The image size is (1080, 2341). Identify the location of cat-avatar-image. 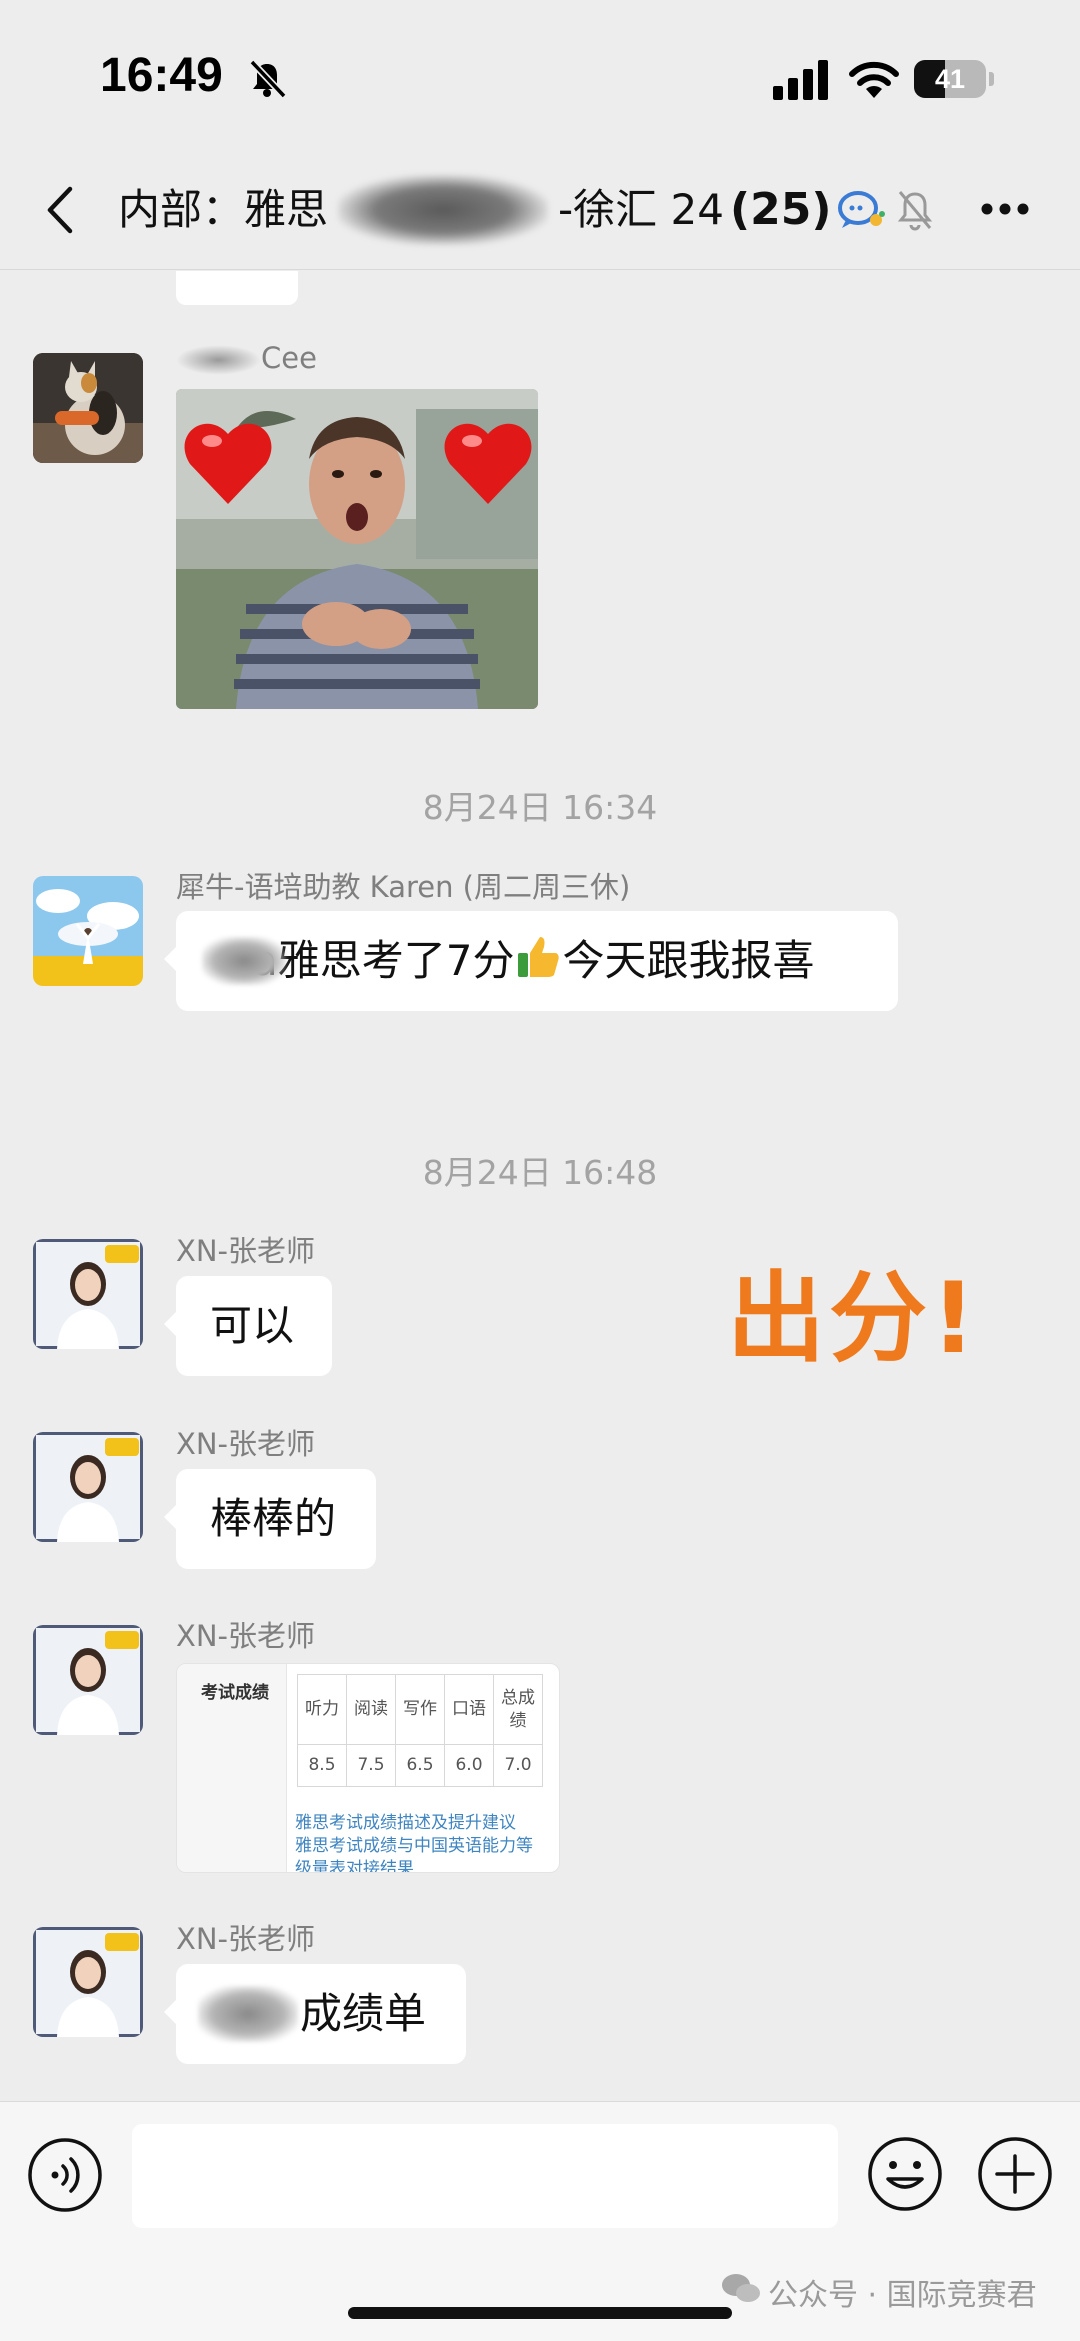
(88, 408).